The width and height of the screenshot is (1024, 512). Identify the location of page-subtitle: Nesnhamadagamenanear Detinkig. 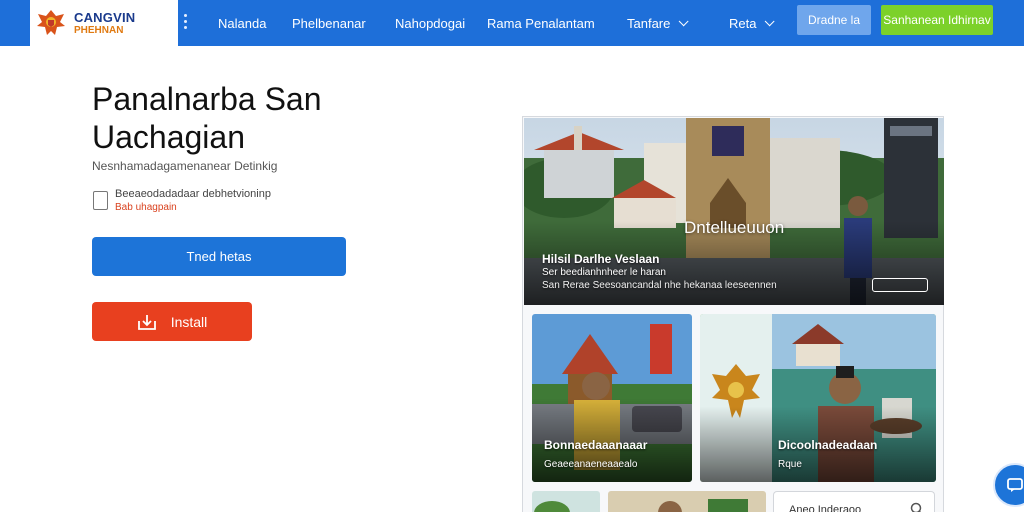
(185, 166).